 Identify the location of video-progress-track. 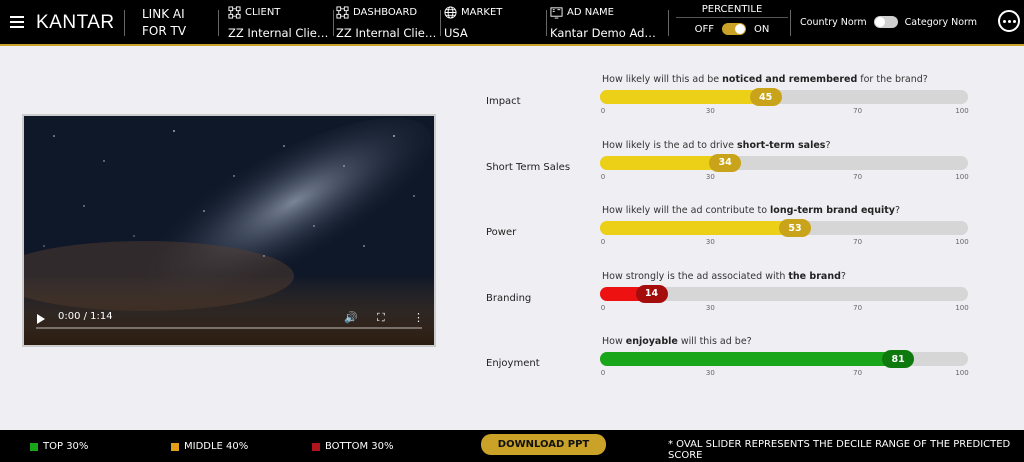
(229, 328).